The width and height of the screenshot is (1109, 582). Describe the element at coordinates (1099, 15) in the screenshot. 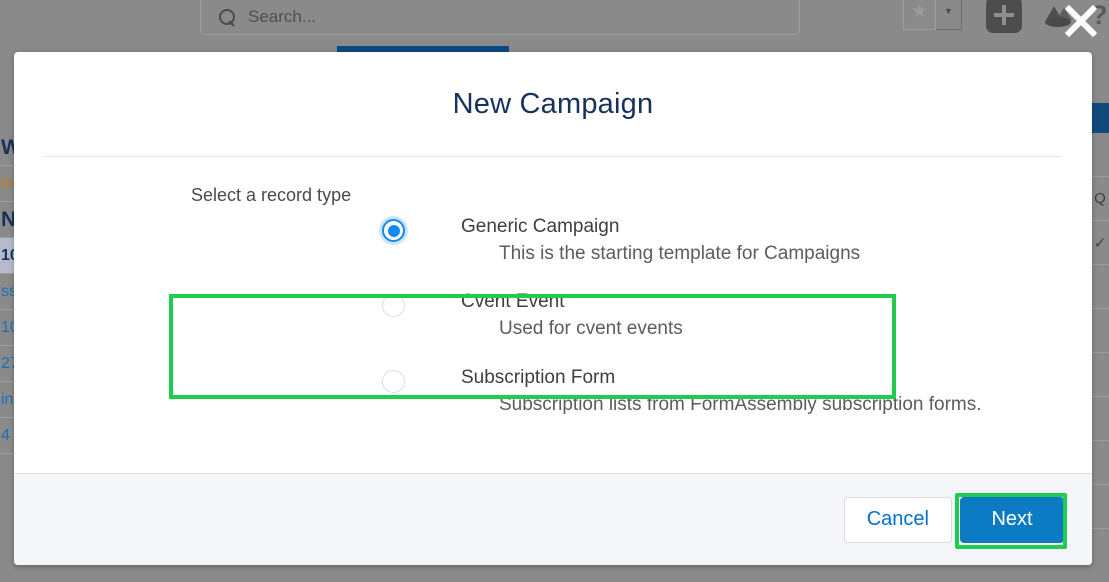

I see `question-mark-icon: ?` at that location.